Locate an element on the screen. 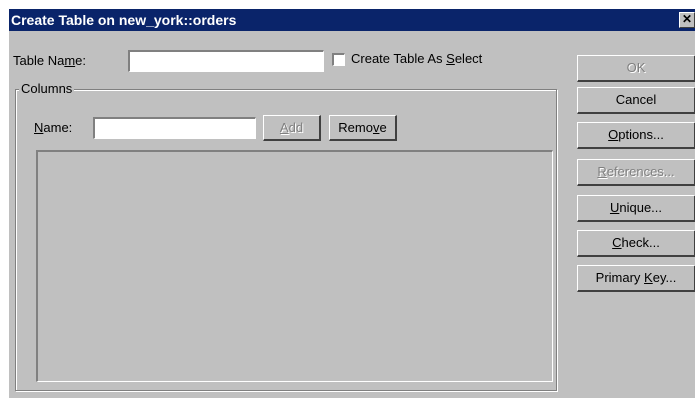 Image resolution: width=695 pixels, height=398 pixels. create-as-select-label: Create Table As Select is located at coordinates (417, 58).